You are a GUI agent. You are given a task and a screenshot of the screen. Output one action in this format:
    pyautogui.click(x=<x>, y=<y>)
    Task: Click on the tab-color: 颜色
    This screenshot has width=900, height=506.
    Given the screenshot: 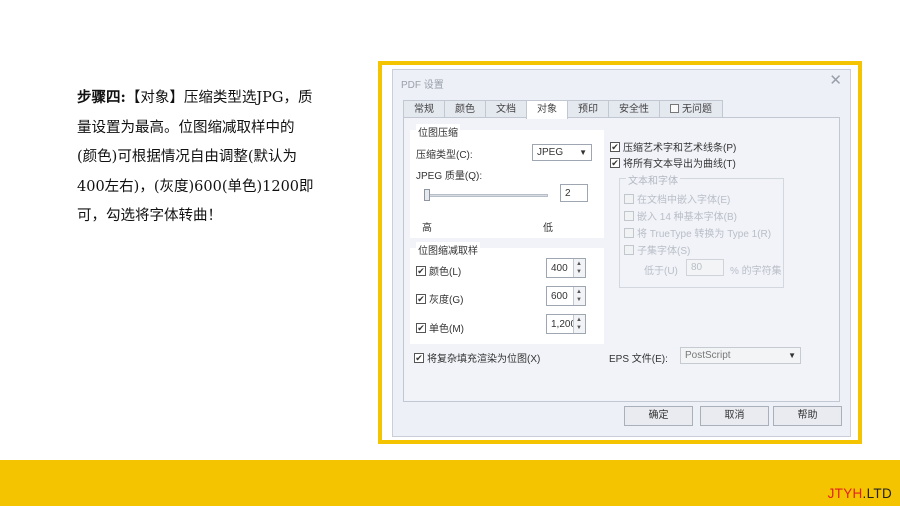 What is the action you would take?
    pyautogui.click(x=465, y=109)
    